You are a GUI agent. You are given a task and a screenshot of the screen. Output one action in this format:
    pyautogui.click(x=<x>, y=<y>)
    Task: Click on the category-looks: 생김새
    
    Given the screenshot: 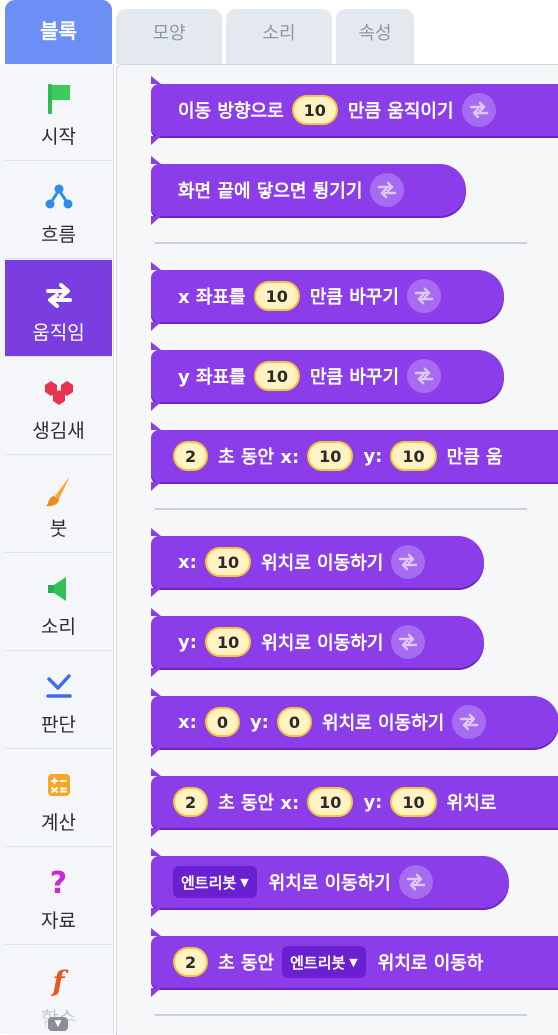 What is the action you would take?
    pyautogui.click(x=58, y=406)
    